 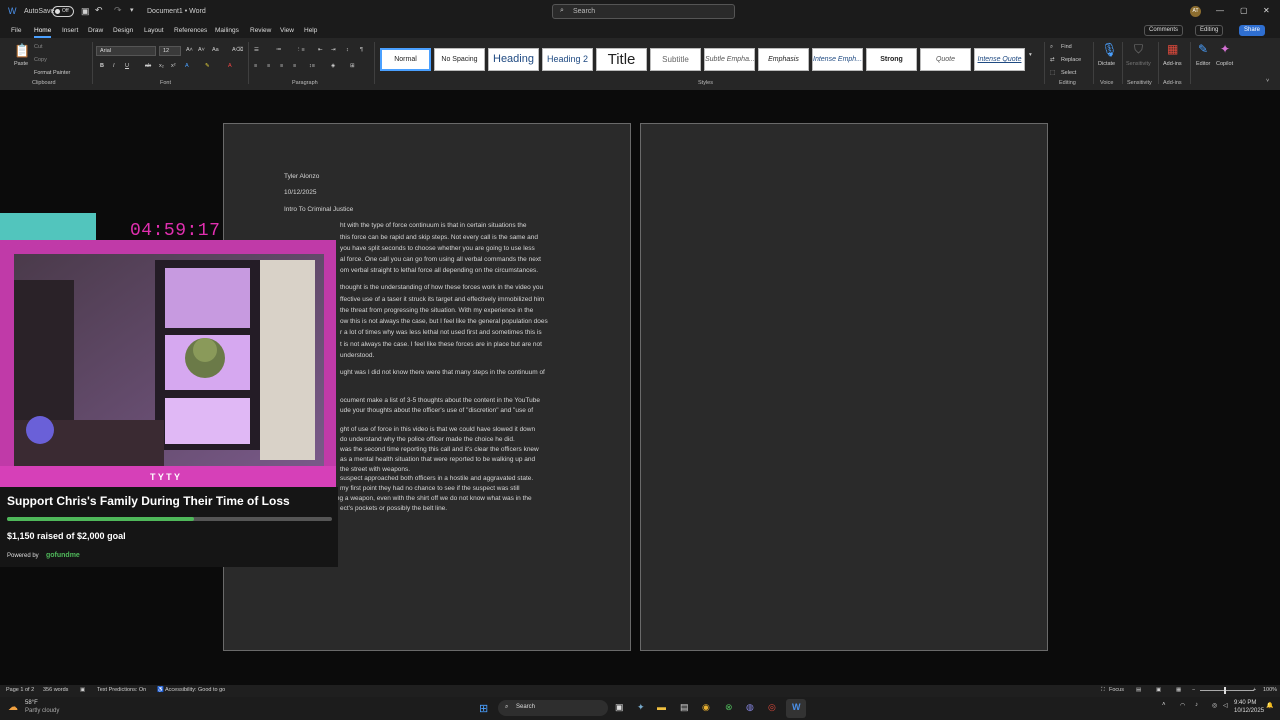 What do you see at coordinates (783, 59) in the screenshot?
I see `style-emphasis: Emphasis` at bounding box center [783, 59].